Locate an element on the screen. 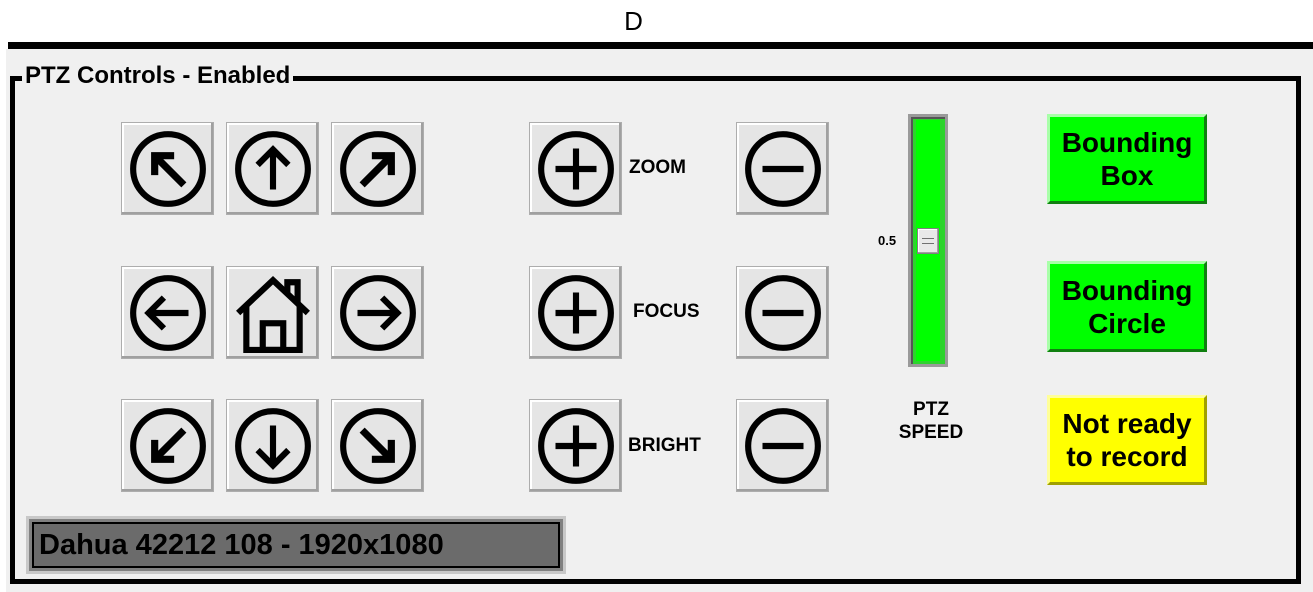 The width and height of the screenshot is (1313, 592). pan-right-button is located at coordinates (377, 312).